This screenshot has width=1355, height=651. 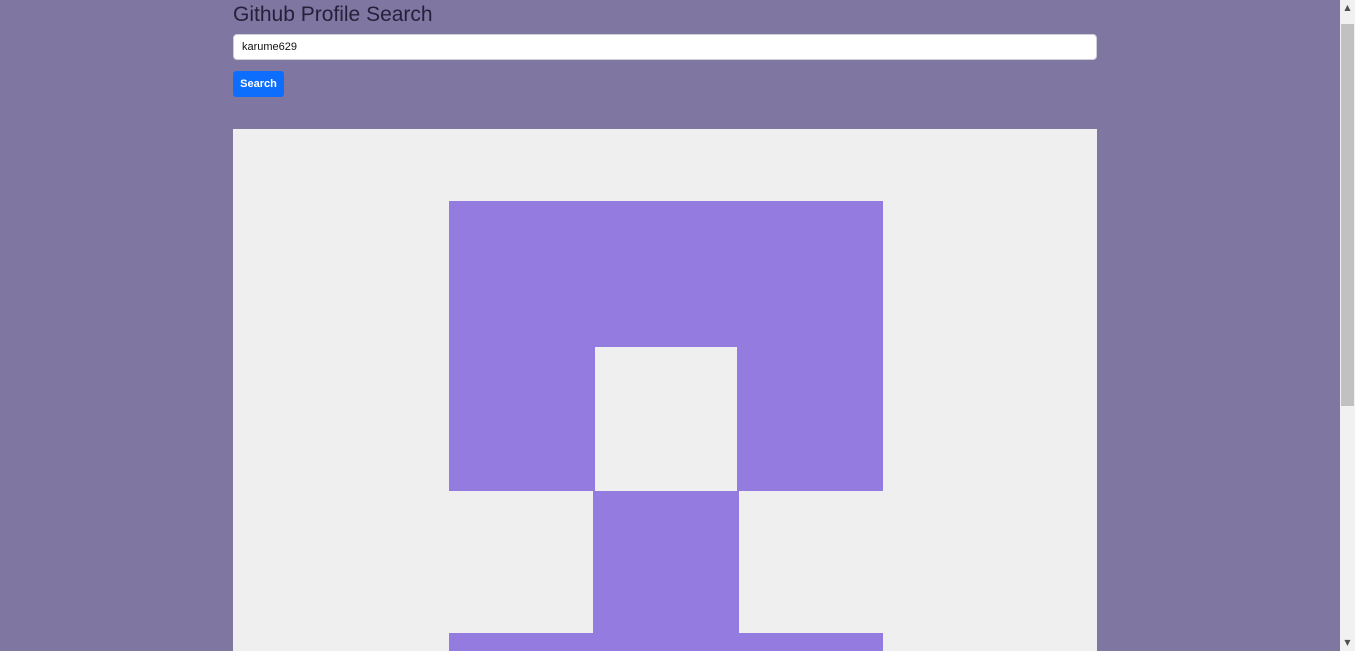 What do you see at coordinates (665, 47) in the screenshot?
I see `username-search-input` at bounding box center [665, 47].